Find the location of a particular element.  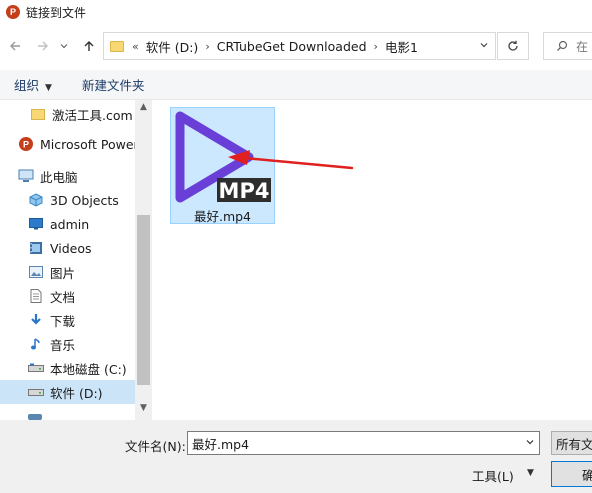

new-folder-button: 新建文件夹 is located at coordinates (113, 84).